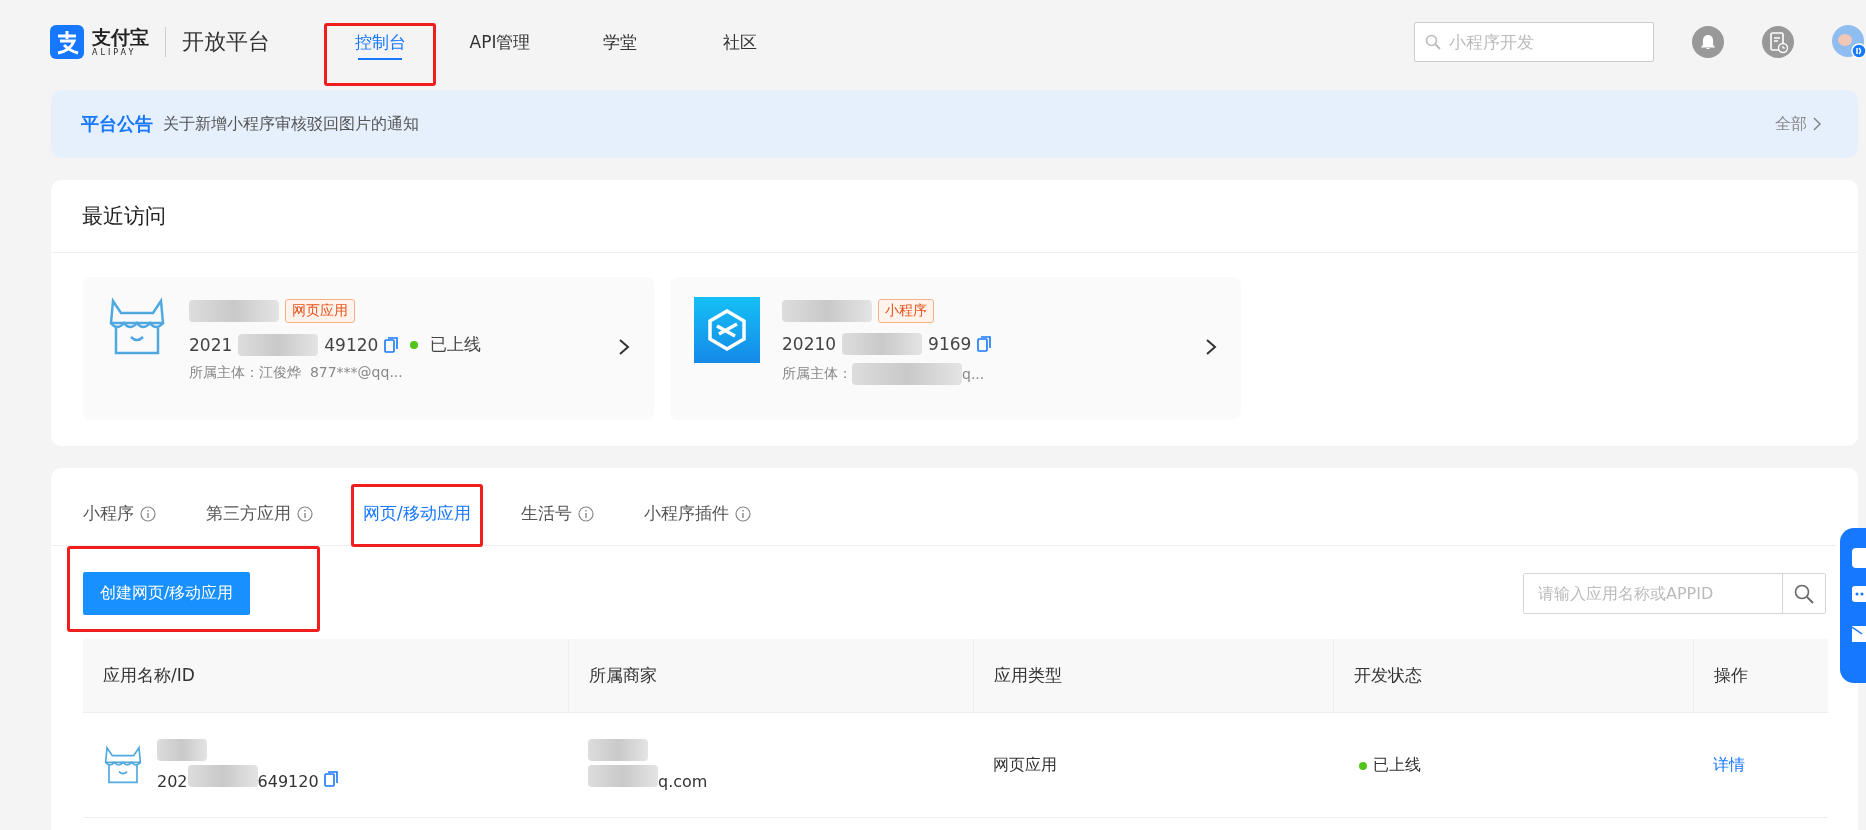 The width and height of the screenshot is (1866, 830). What do you see at coordinates (226, 42) in the screenshot?
I see `platform-title: 开放平台` at bounding box center [226, 42].